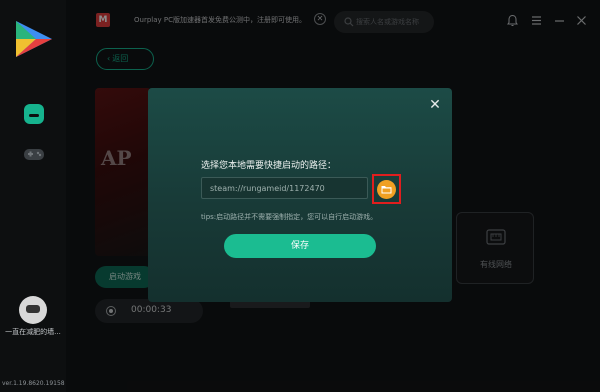 The image size is (600, 392). I want to click on browse-folder-button, so click(386, 189).